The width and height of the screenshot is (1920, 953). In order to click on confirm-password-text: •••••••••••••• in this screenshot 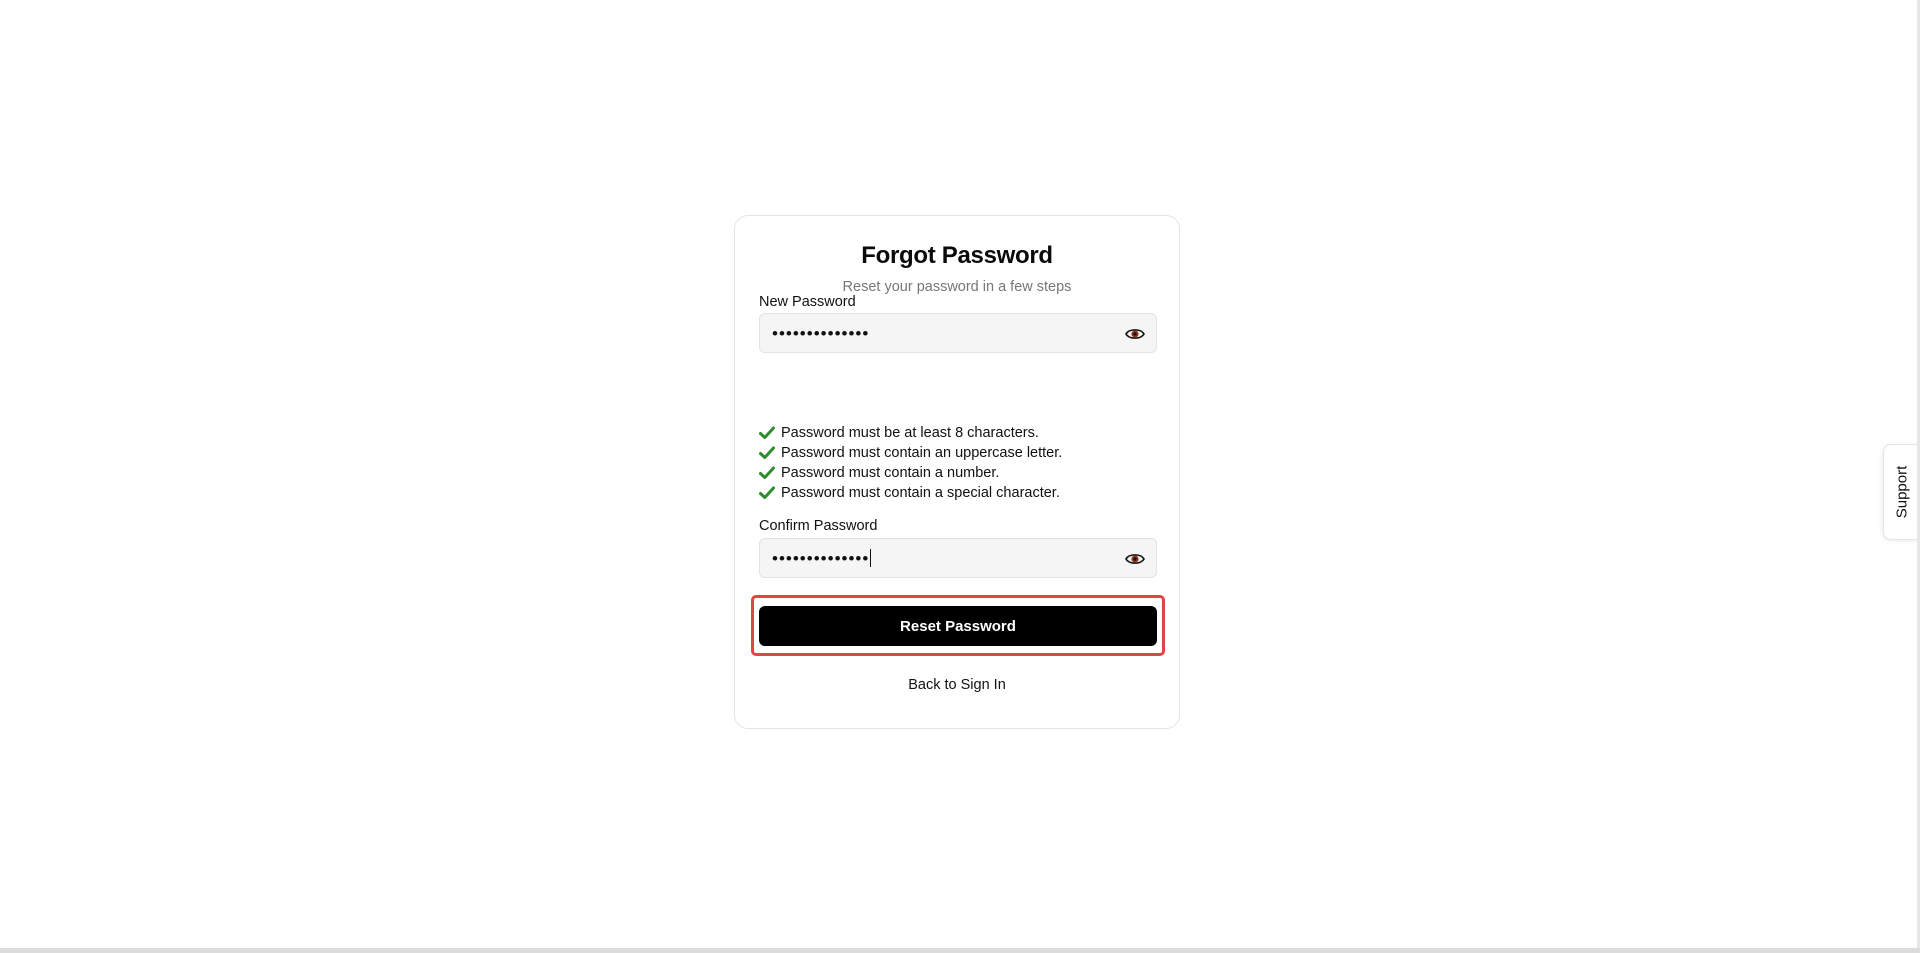, I will do `click(821, 558)`.